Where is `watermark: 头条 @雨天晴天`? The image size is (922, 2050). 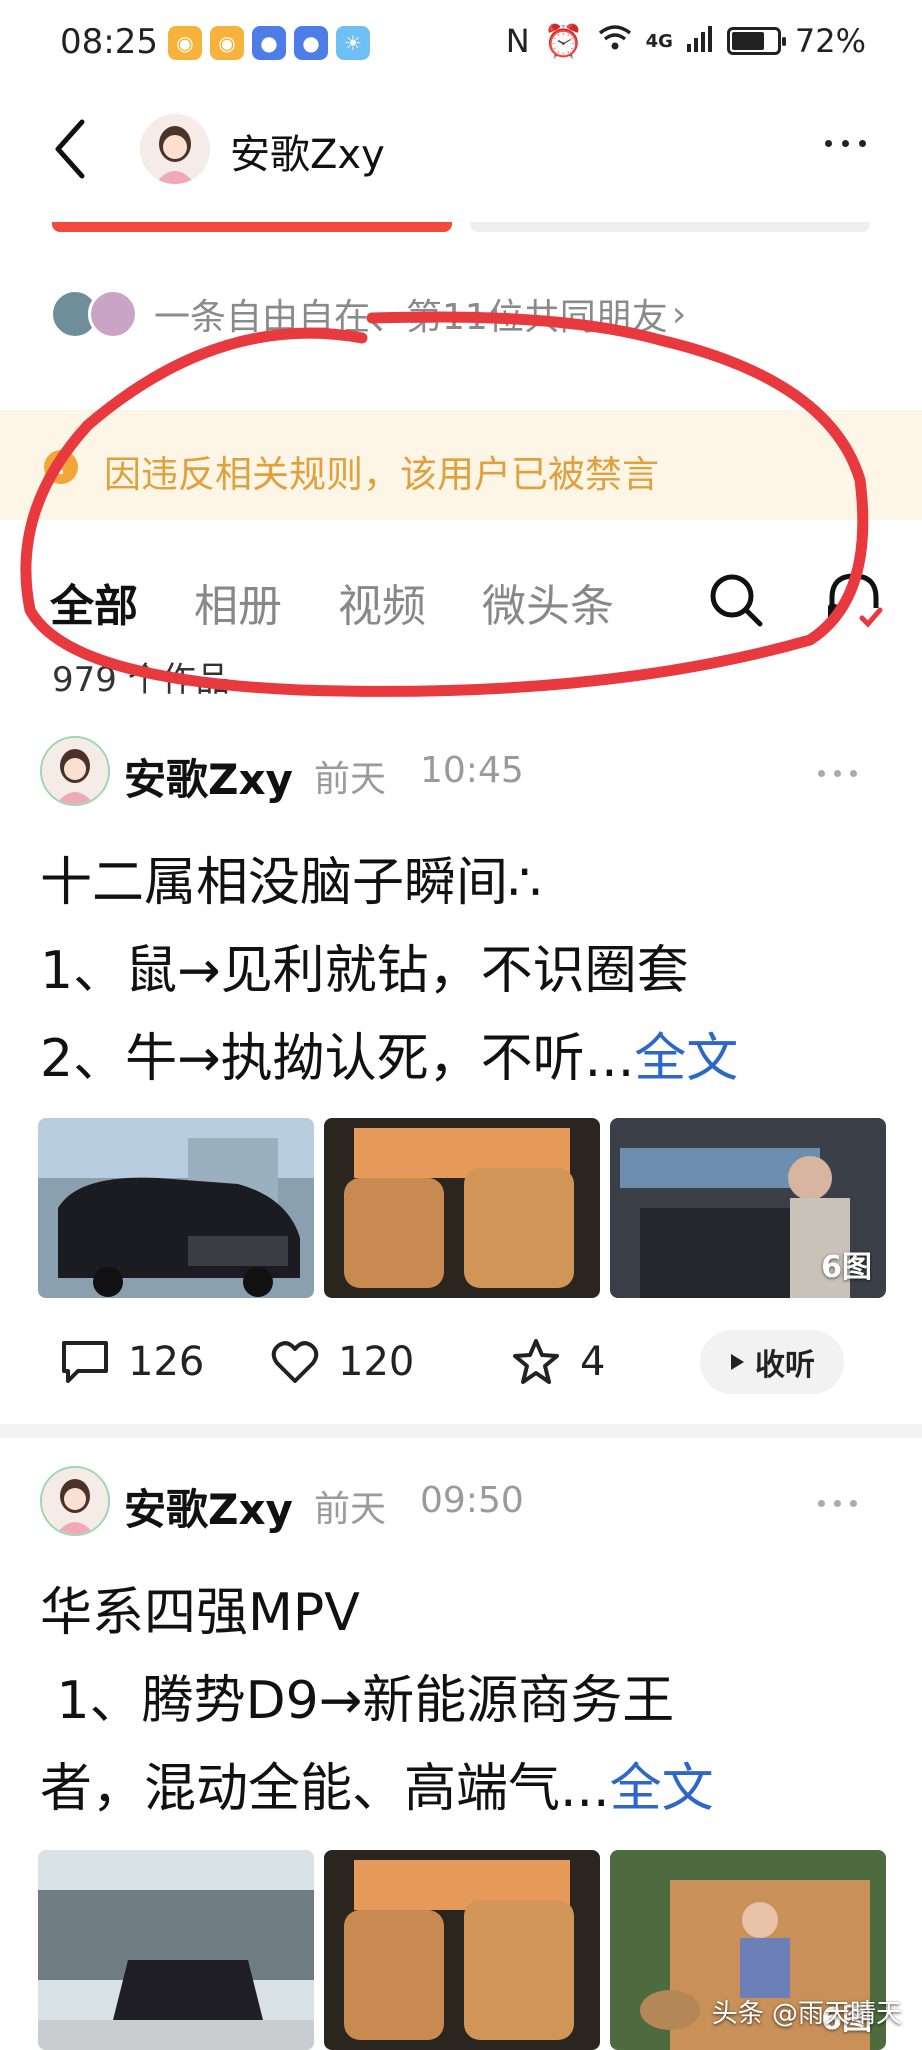
watermark: 头条 @雨天晴天 is located at coordinates (806, 2014).